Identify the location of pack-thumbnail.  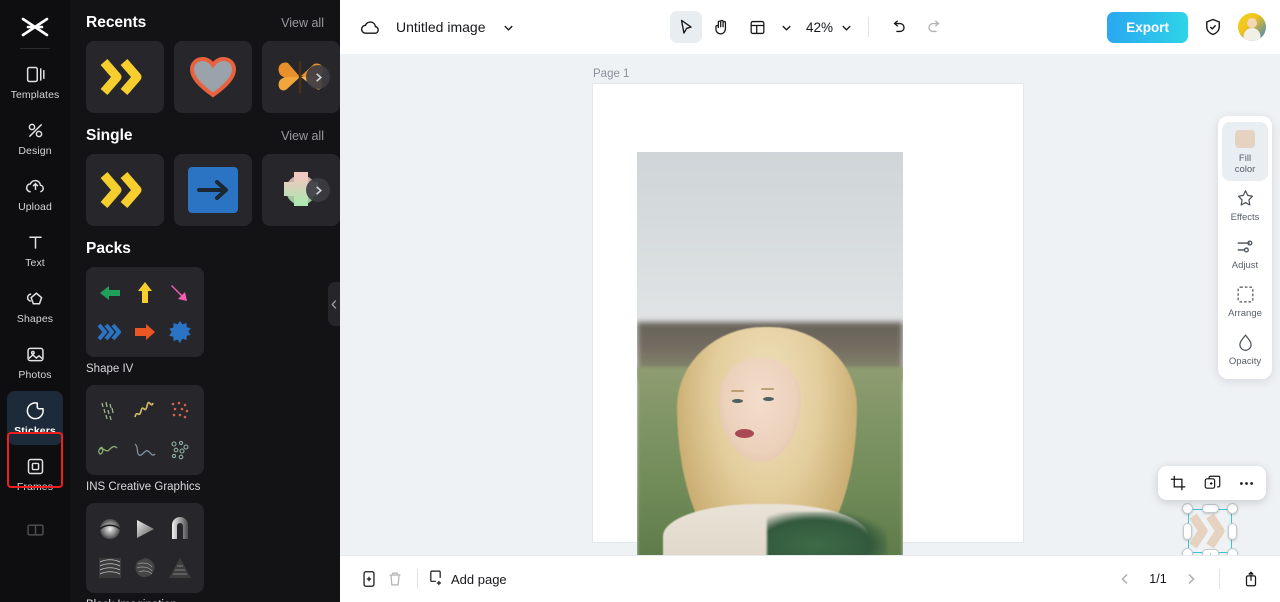
(145, 430).